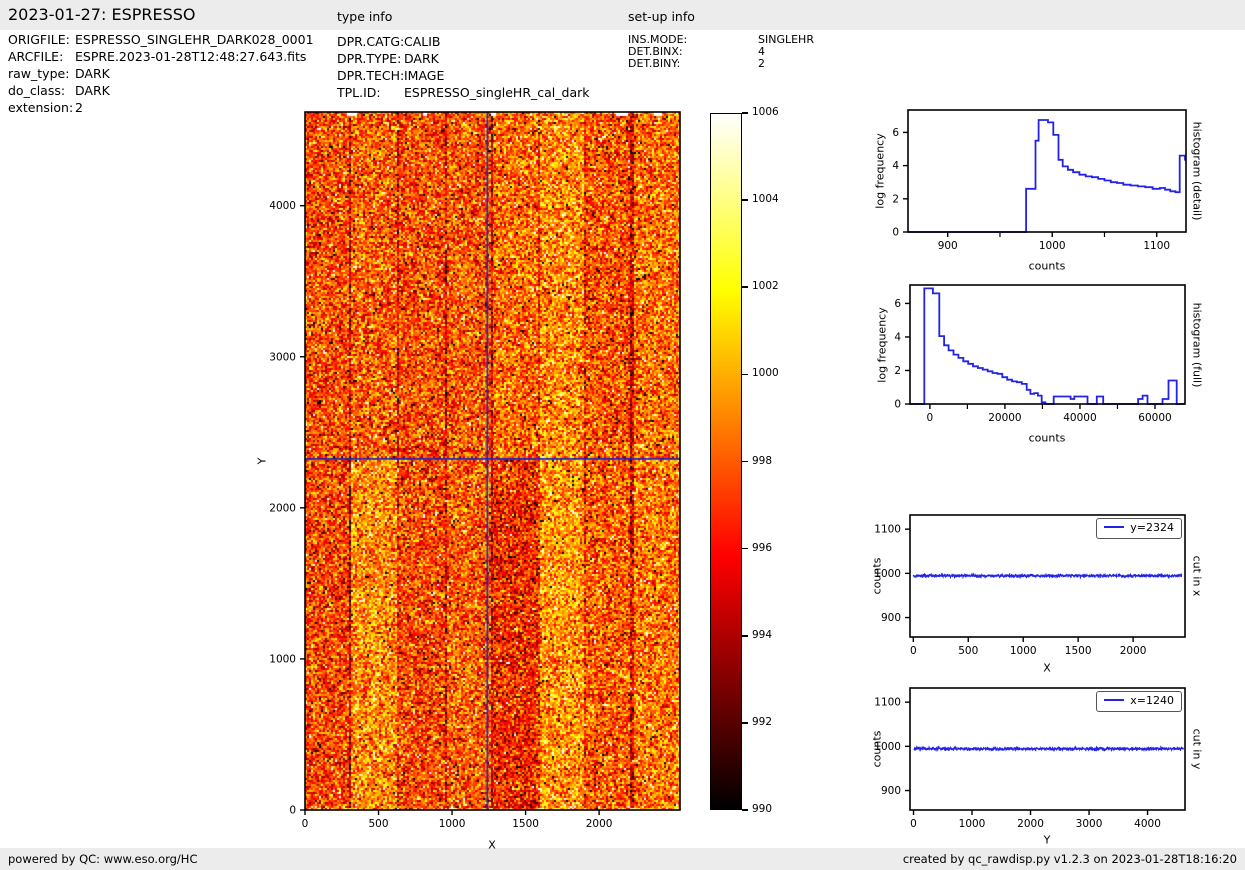  I want to click on field-label: DPR.TYPE:, so click(369, 58).